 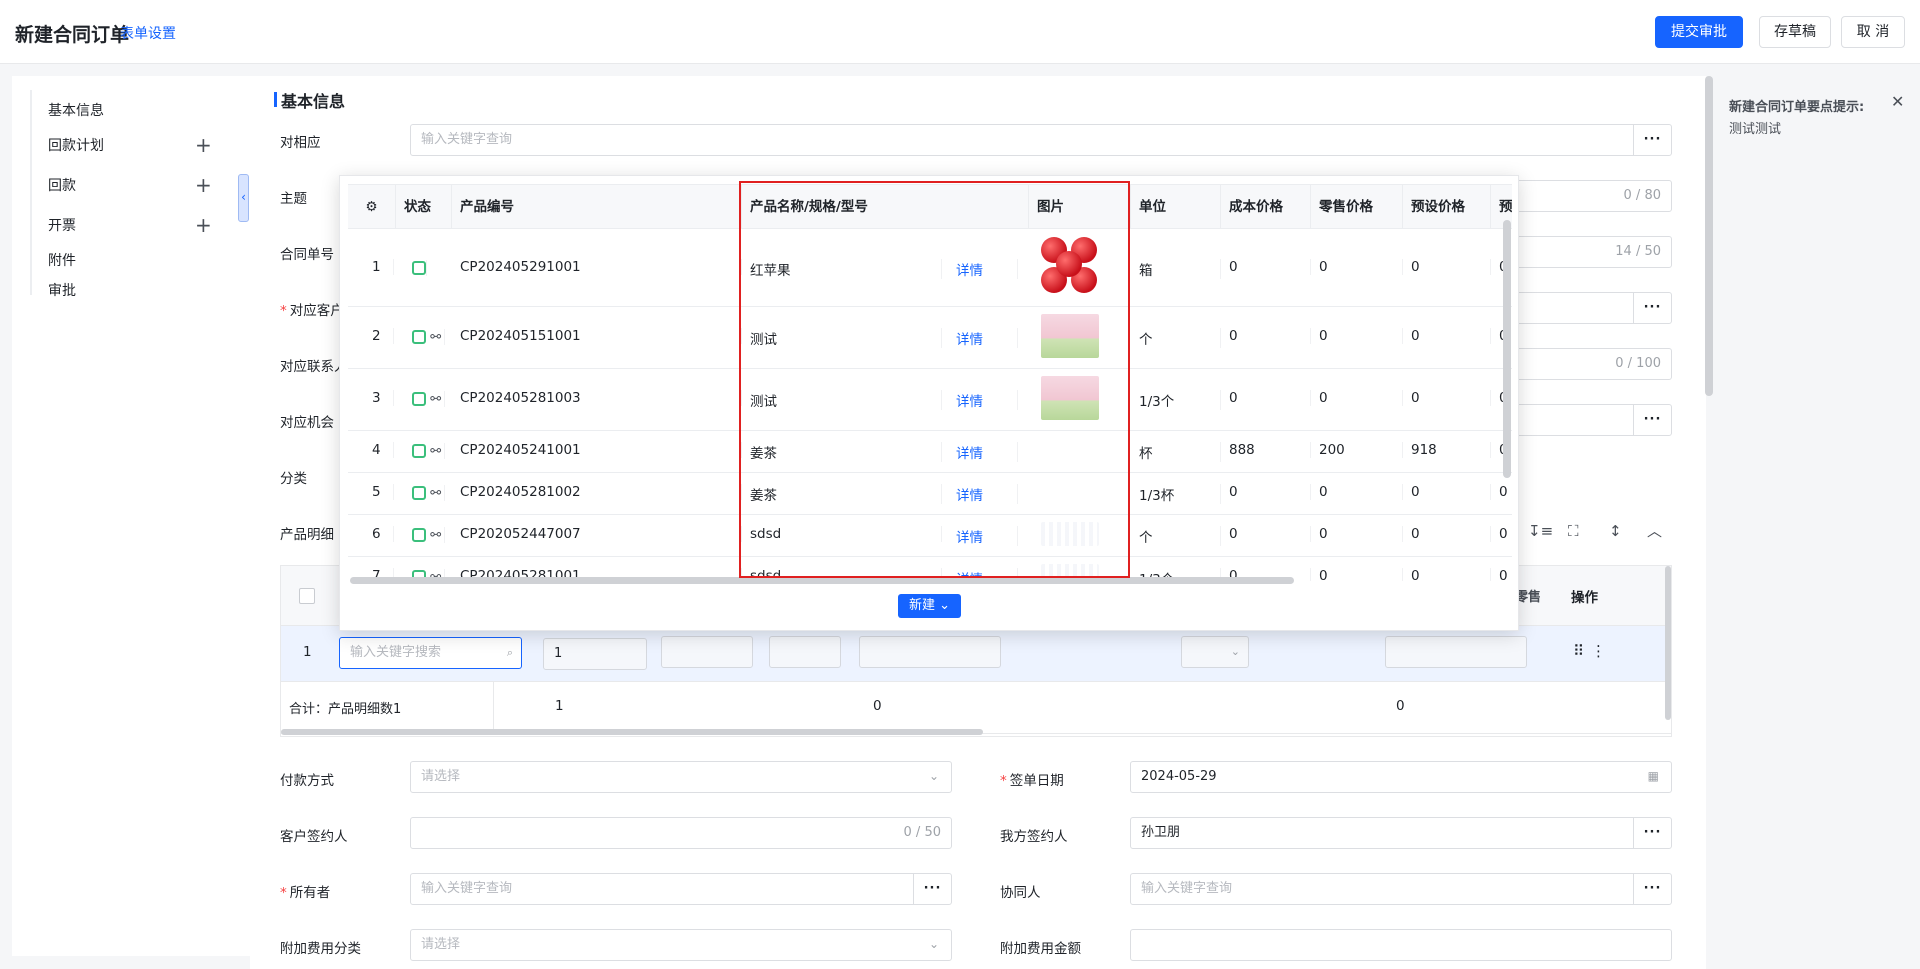 I want to click on collapse-up-icon: ︿, so click(x=1654, y=530).